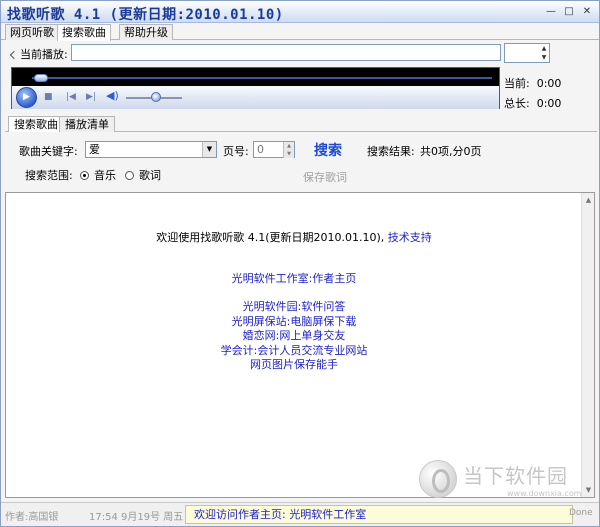  I want to click on search-button: 搜索, so click(328, 150).